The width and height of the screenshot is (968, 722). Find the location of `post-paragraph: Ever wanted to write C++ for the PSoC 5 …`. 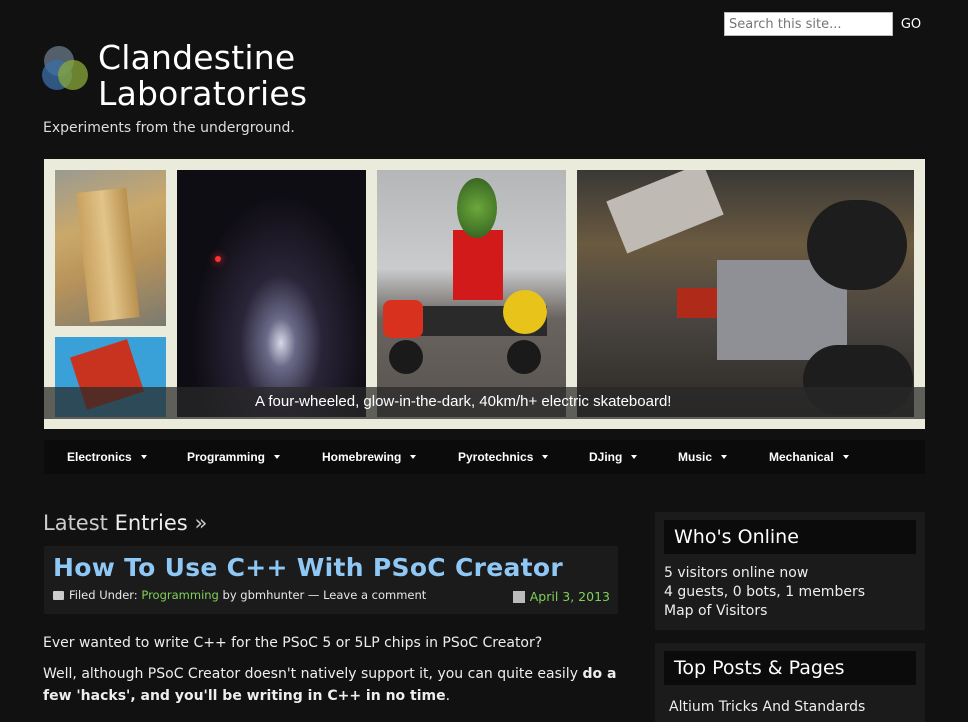

post-paragraph: Ever wanted to write C++ for the PSoC 5 … is located at coordinates (293, 643).